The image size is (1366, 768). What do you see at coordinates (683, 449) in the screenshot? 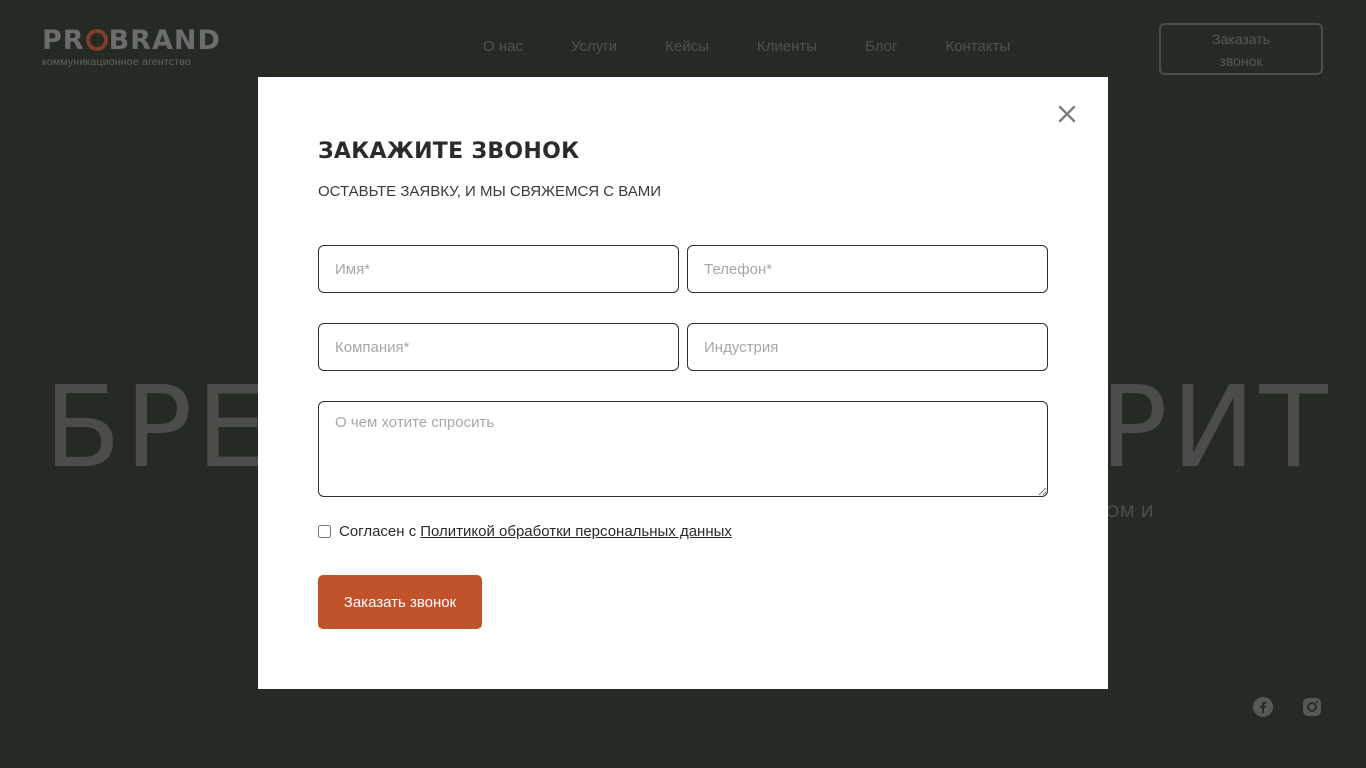
I see `question-textarea` at bounding box center [683, 449].